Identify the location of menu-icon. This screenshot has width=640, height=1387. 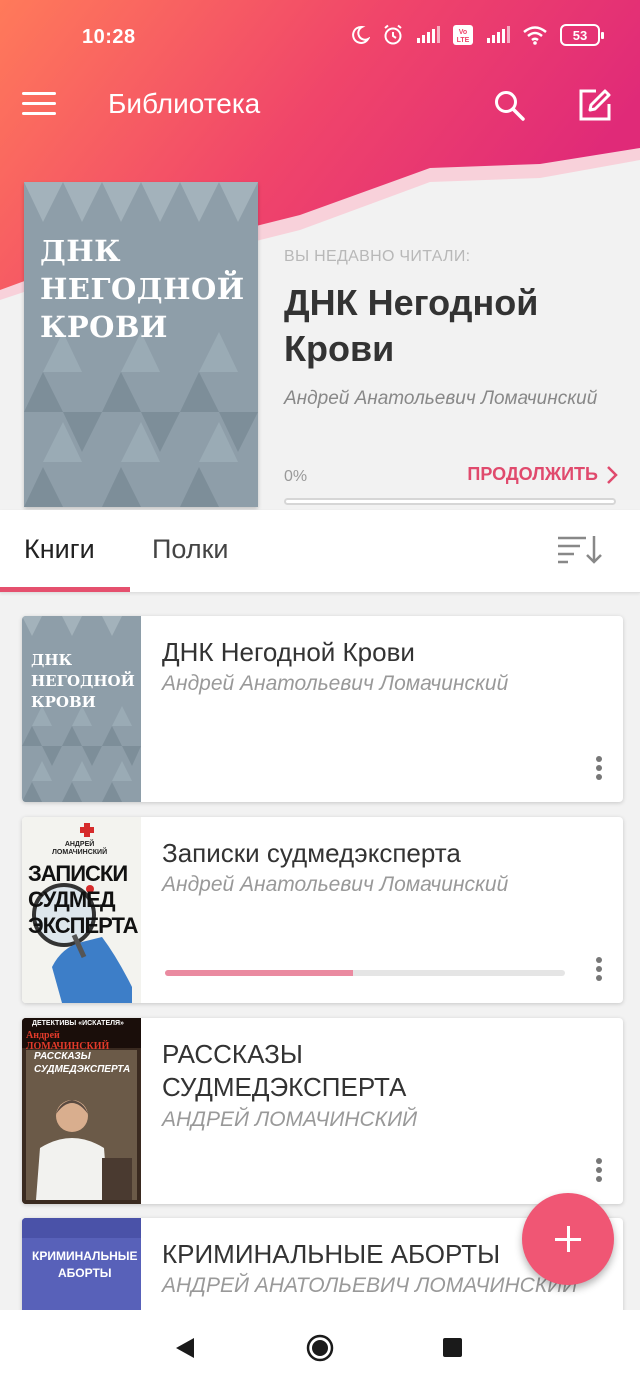
(39, 106).